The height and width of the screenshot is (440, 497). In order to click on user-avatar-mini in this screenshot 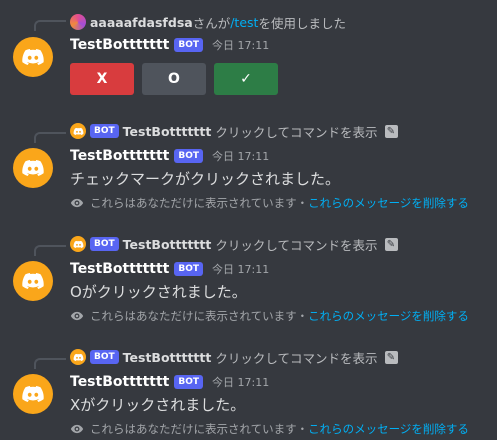, I will do `click(78, 22)`.